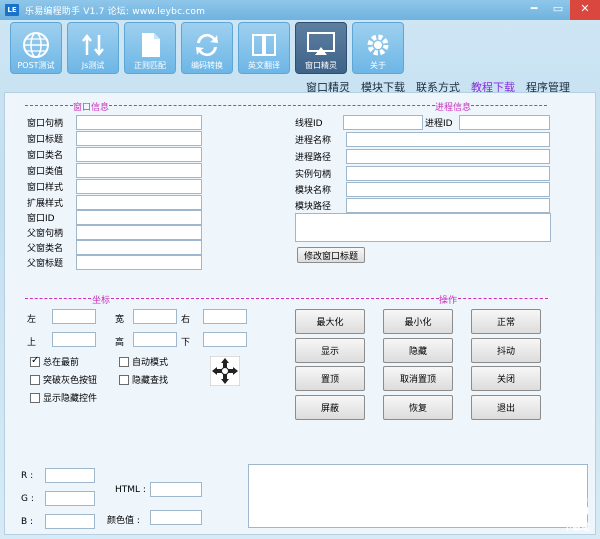  I want to click on window-title-field, so click(139, 138).